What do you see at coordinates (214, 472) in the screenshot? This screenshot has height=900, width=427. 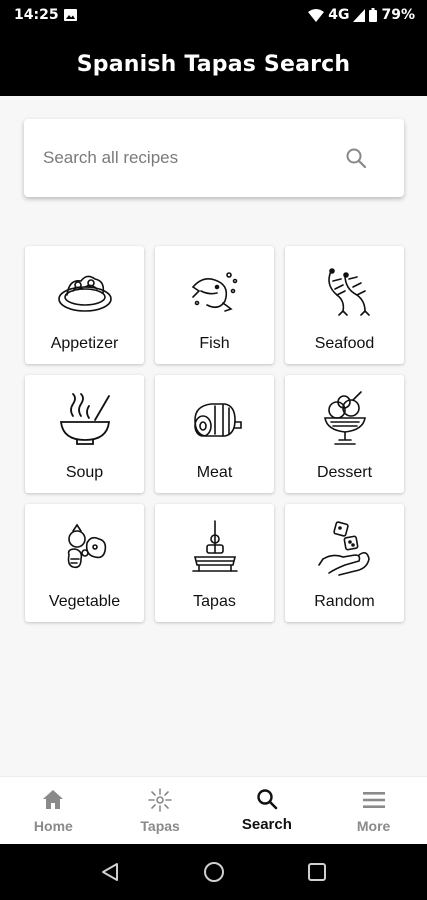 I see `category-label: Meat` at bounding box center [214, 472].